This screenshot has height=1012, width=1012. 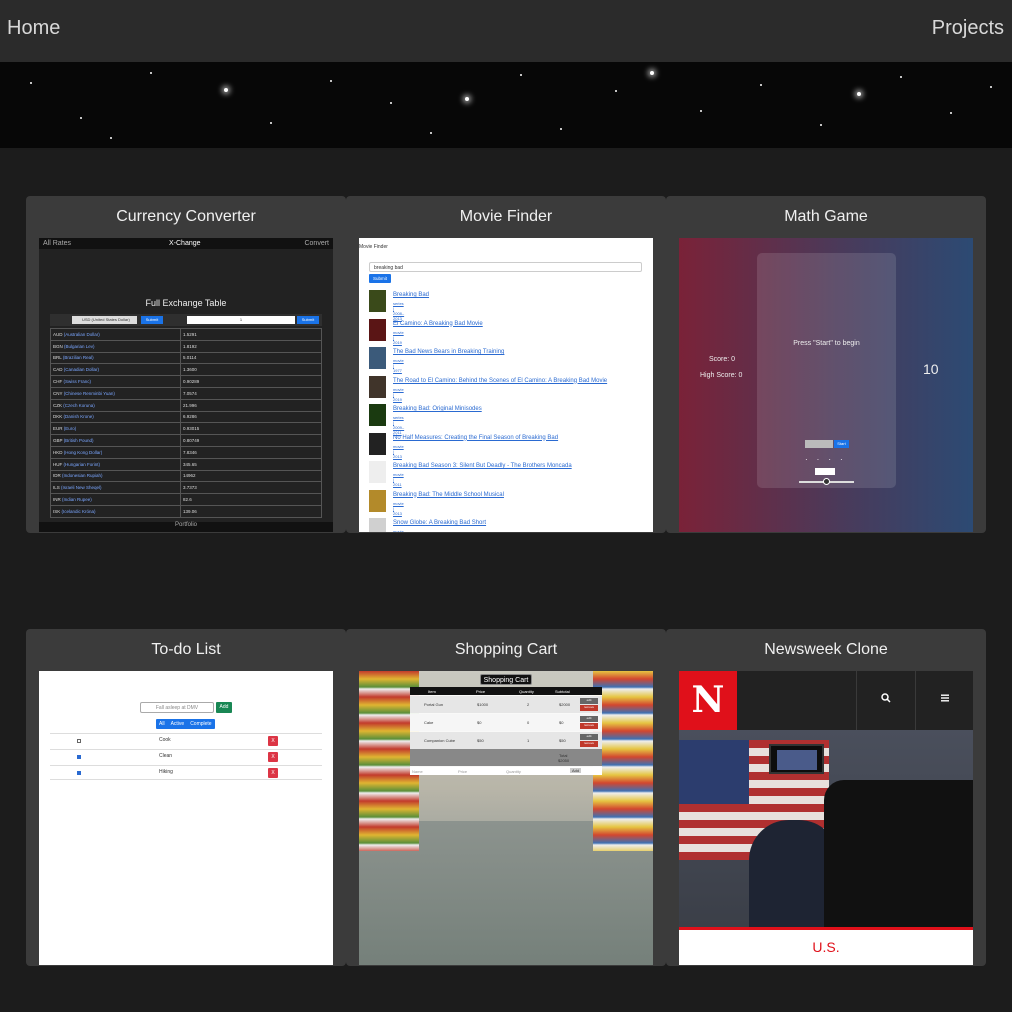 I want to click on header-price: Price, so click(x=481, y=691).